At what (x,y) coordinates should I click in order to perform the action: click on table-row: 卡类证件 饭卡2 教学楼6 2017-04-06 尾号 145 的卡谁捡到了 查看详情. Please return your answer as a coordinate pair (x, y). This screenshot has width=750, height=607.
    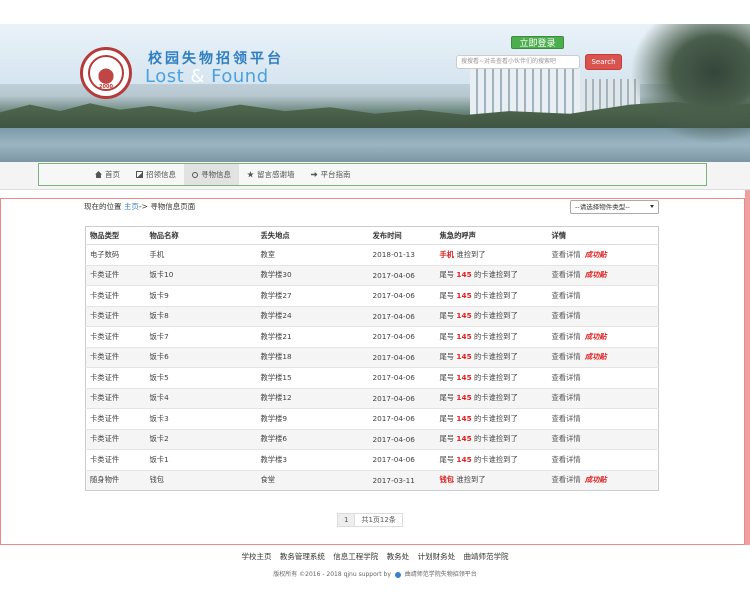
    Looking at the image, I should click on (372, 439).